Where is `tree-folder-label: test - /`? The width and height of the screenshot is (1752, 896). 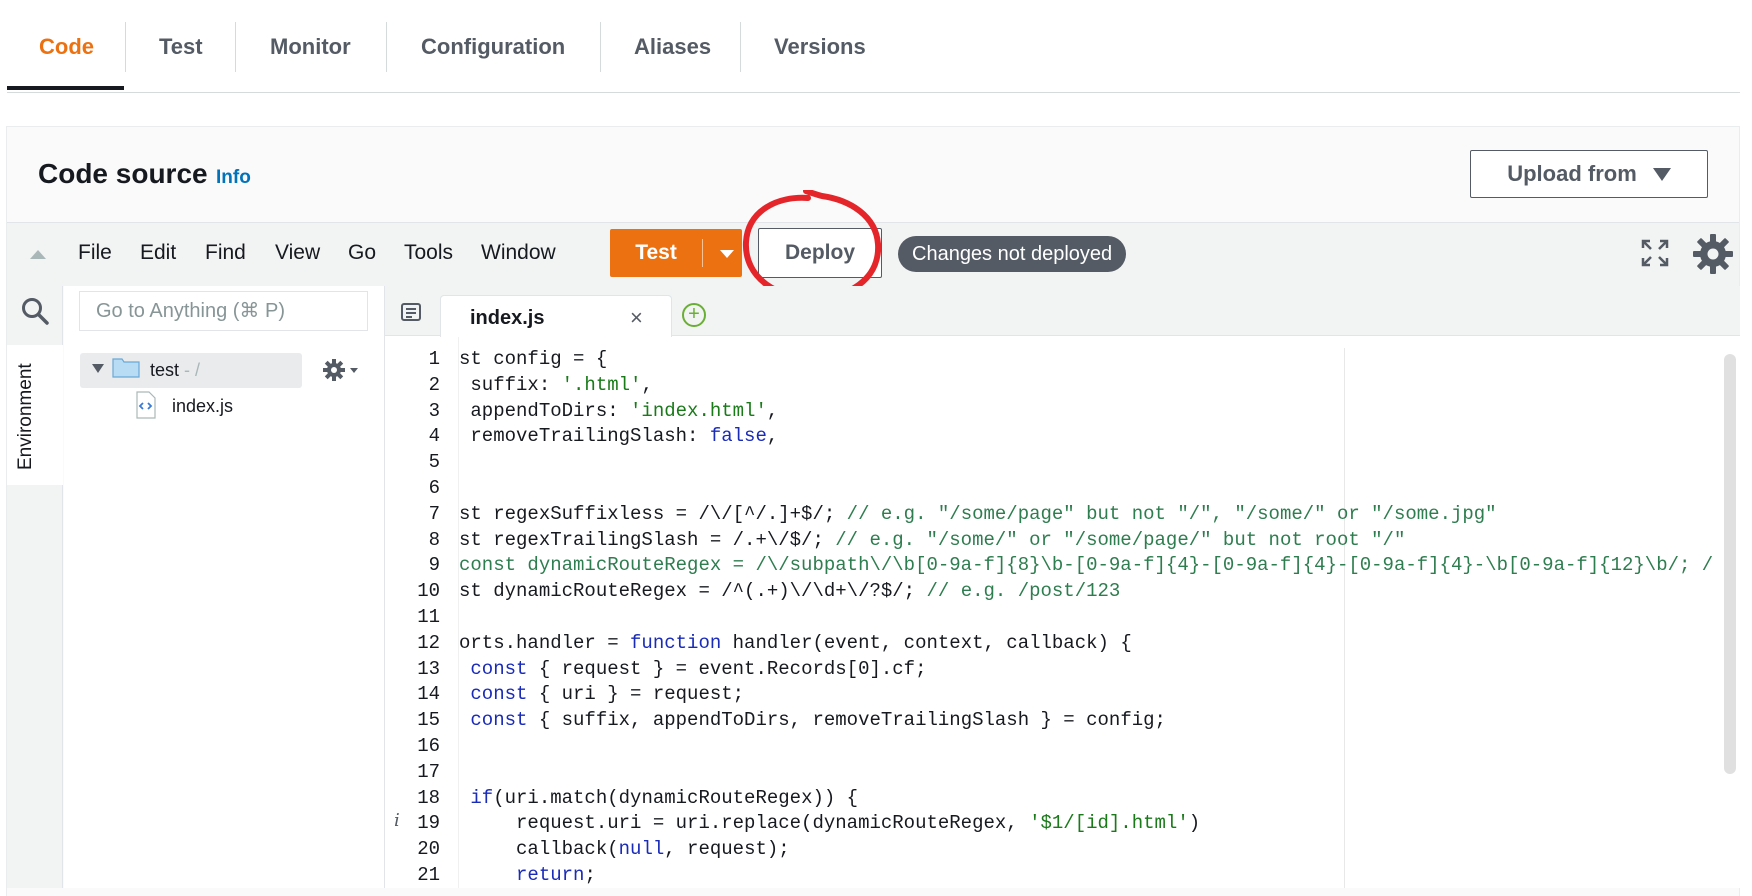
tree-folder-label: test - / is located at coordinates (175, 370).